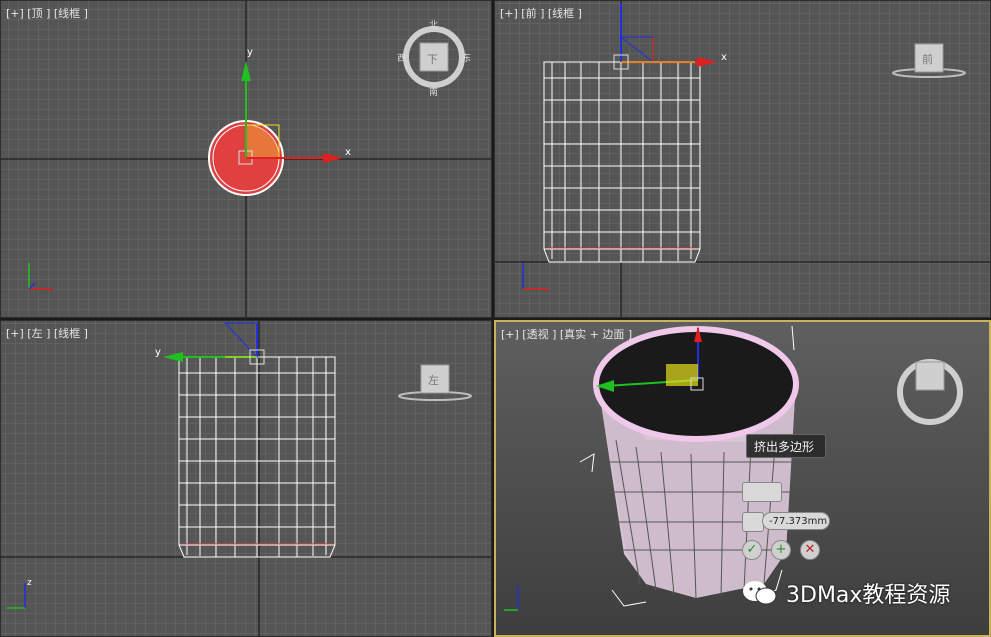  Describe the element at coordinates (433, 25) in the screenshot. I see `svg-text: 北` at that location.